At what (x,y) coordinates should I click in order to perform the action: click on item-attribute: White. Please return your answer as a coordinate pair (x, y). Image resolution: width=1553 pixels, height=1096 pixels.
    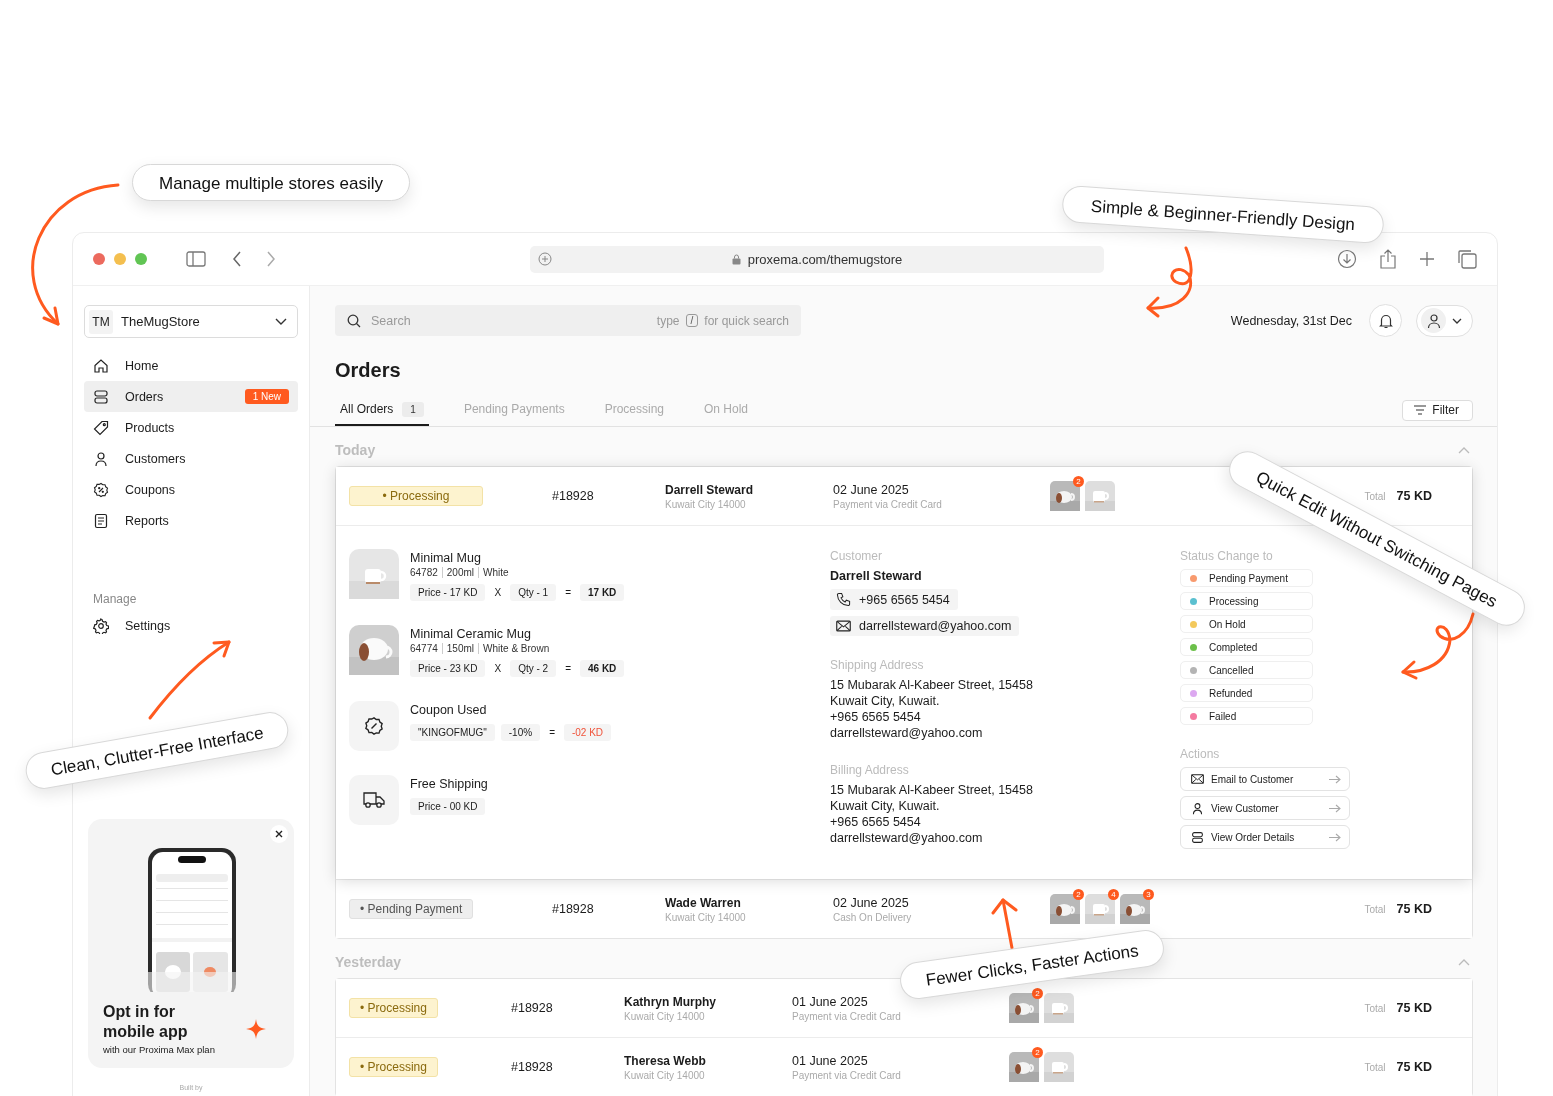
    Looking at the image, I should click on (493, 572).